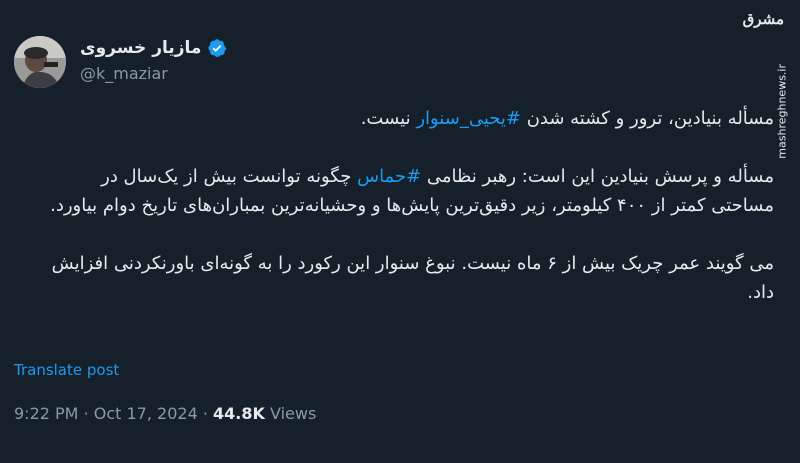 The width and height of the screenshot is (800, 463). What do you see at coordinates (763, 19) in the screenshot?
I see `watermark-logo: مشرق` at bounding box center [763, 19].